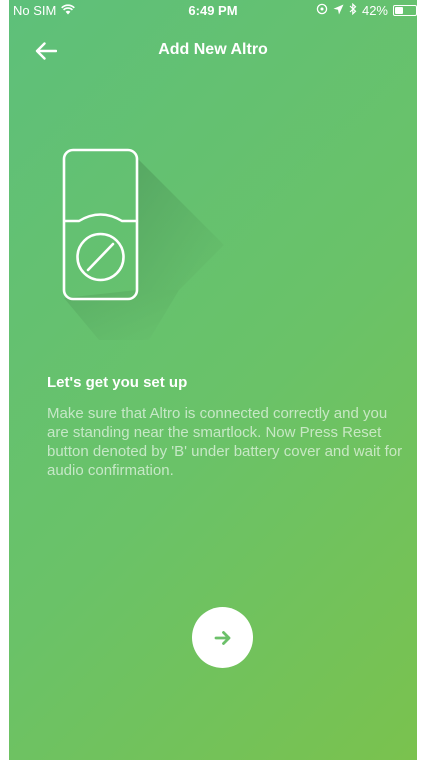 This screenshot has width=426, height=760. Describe the element at coordinates (117, 382) in the screenshot. I see `setup-title: Let's get you set up` at that location.